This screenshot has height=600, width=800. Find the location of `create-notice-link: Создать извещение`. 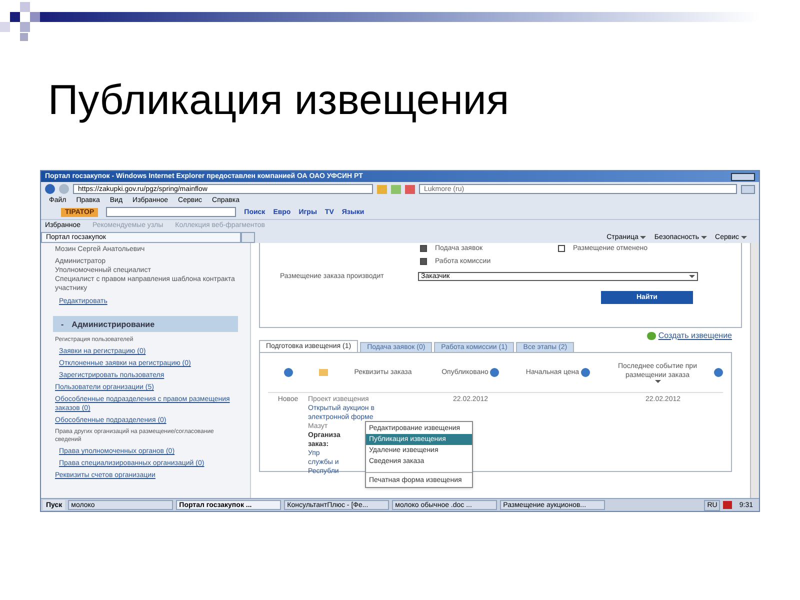

create-notice-link: Создать извещение is located at coordinates (695, 335).